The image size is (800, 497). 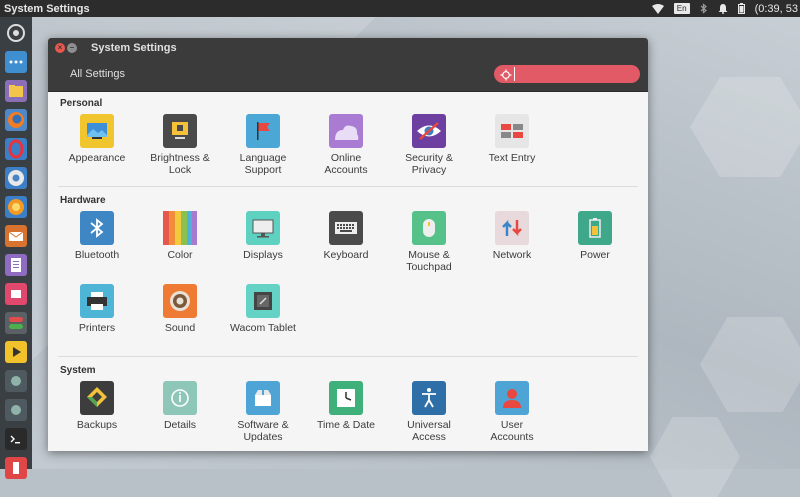 I want to click on settings-item-network: Network, so click(x=512, y=236).